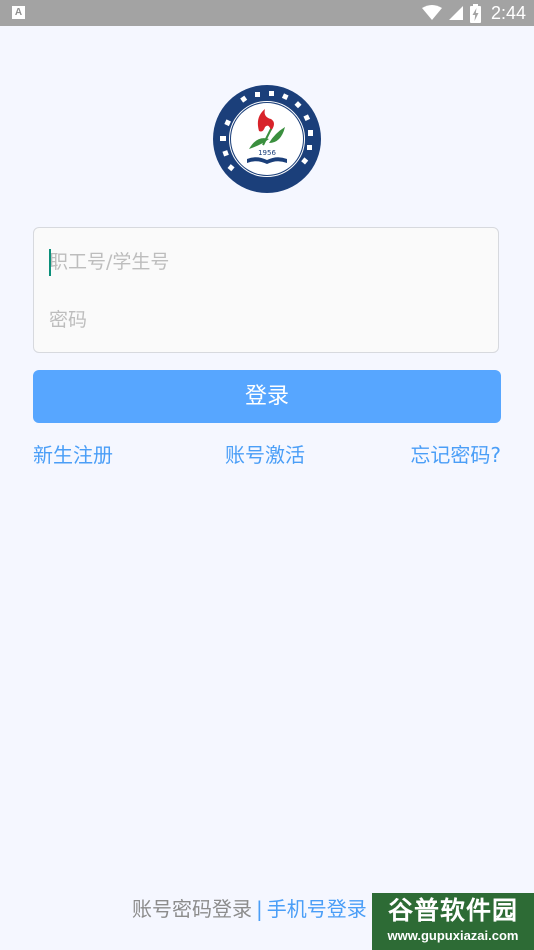  What do you see at coordinates (452, 910) in the screenshot?
I see `watermark-title: 谷普软件园` at bounding box center [452, 910].